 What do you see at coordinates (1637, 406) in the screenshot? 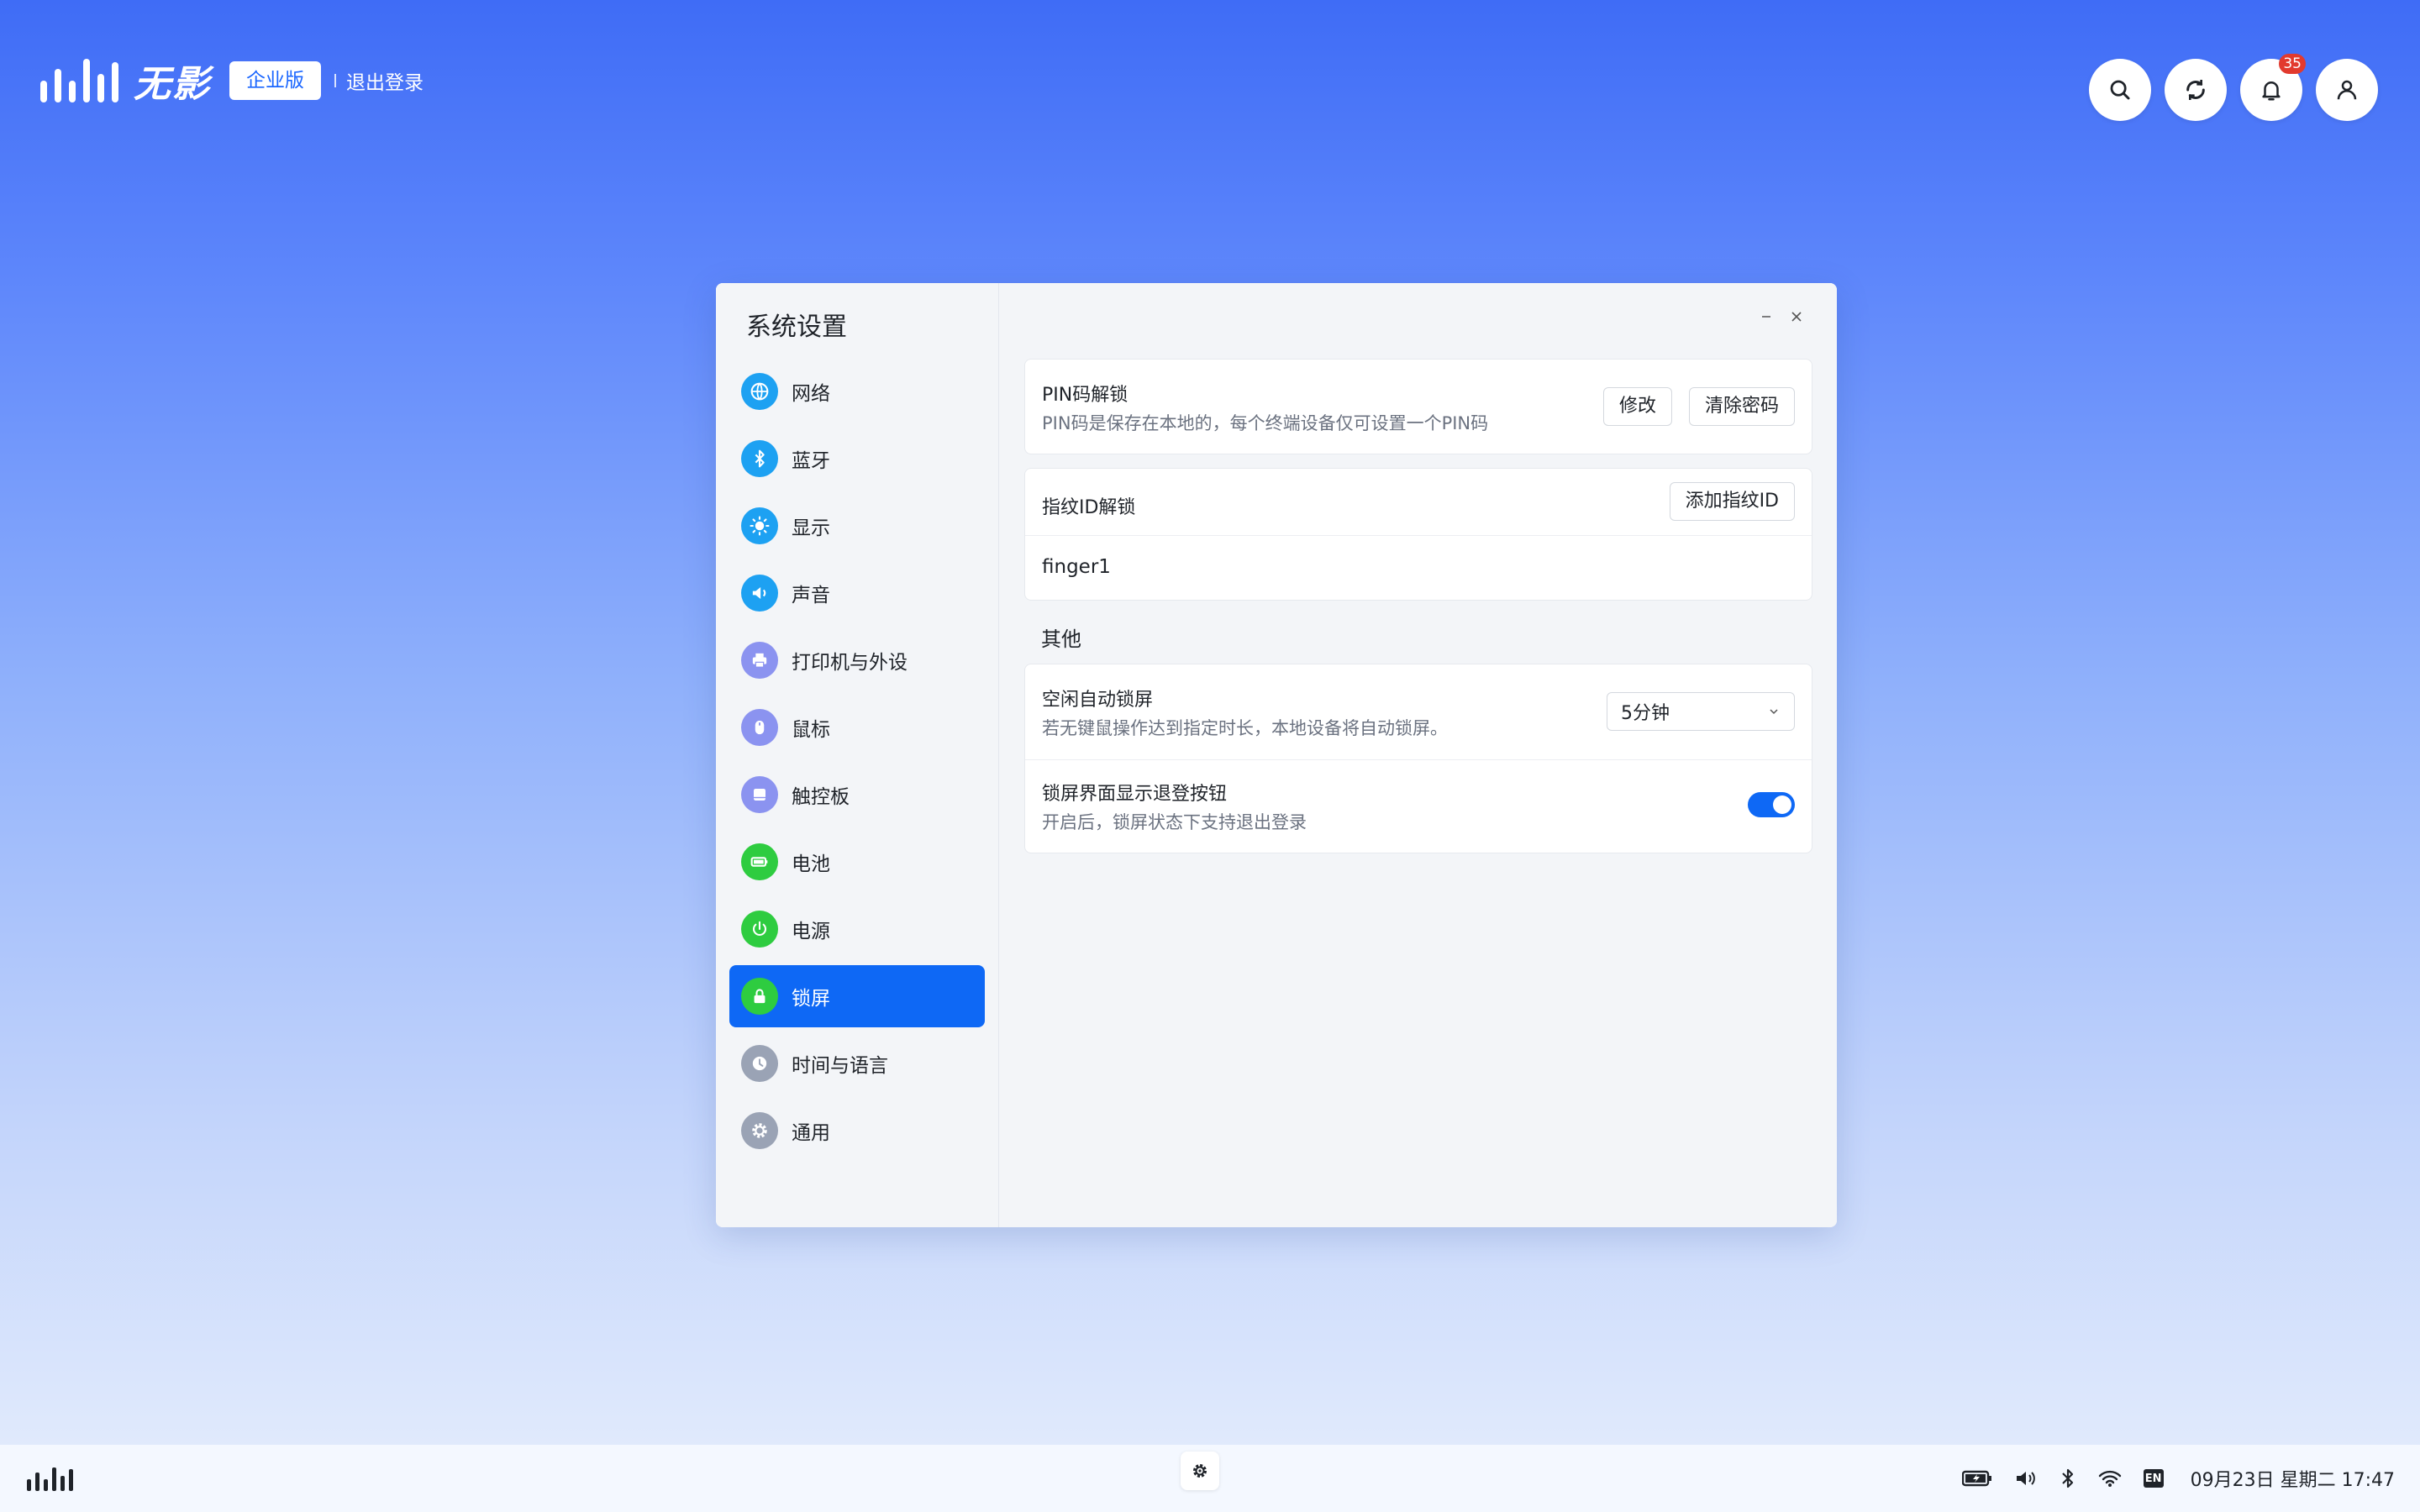
I see `modify-pin-button: 修改` at bounding box center [1637, 406].